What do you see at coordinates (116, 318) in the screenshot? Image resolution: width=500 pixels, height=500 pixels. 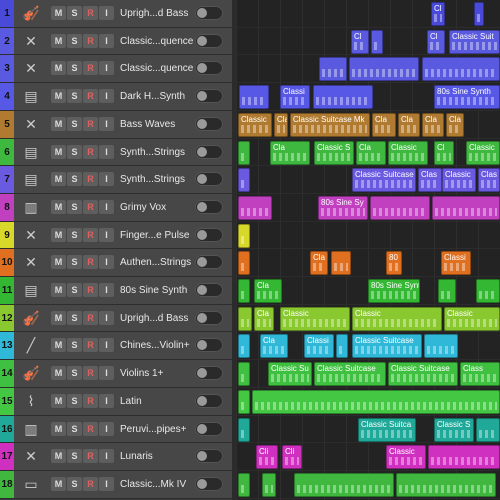 I see `track-header-row: 12 🎻 M S R I Uprigh...d Bass` at bounding box center [116, 318].